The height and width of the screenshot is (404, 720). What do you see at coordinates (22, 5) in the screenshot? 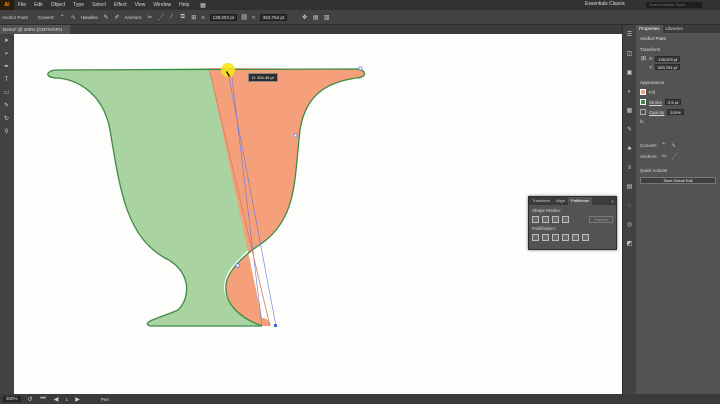
I see `menu-file: File` at bounding box center [22, 5].